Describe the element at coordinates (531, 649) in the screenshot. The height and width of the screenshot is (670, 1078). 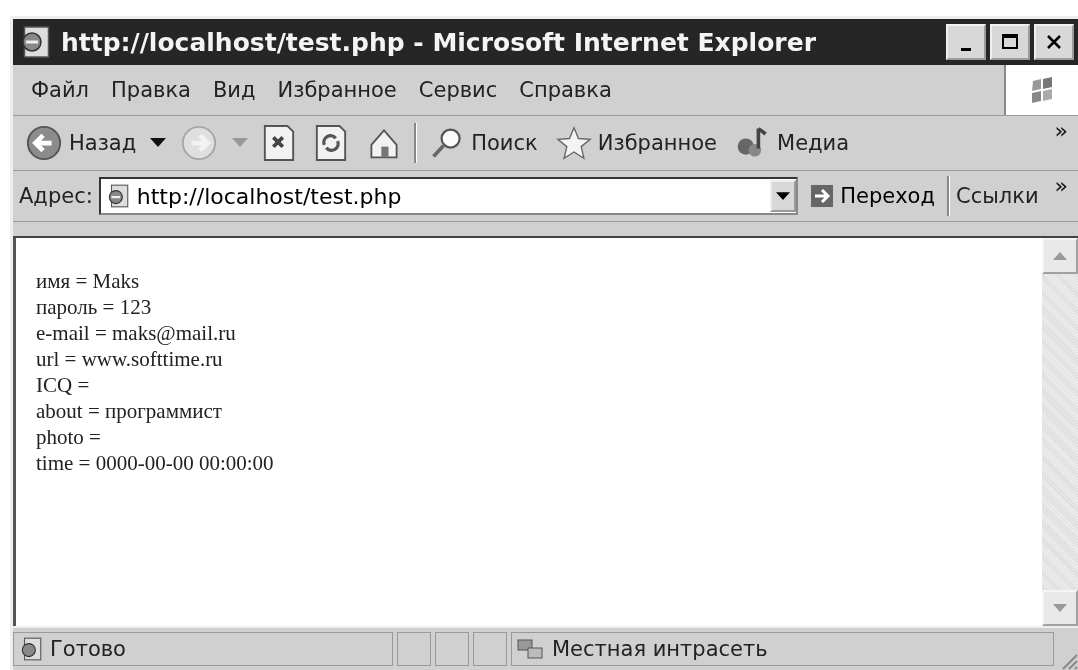
I see `network-icon` at that location.